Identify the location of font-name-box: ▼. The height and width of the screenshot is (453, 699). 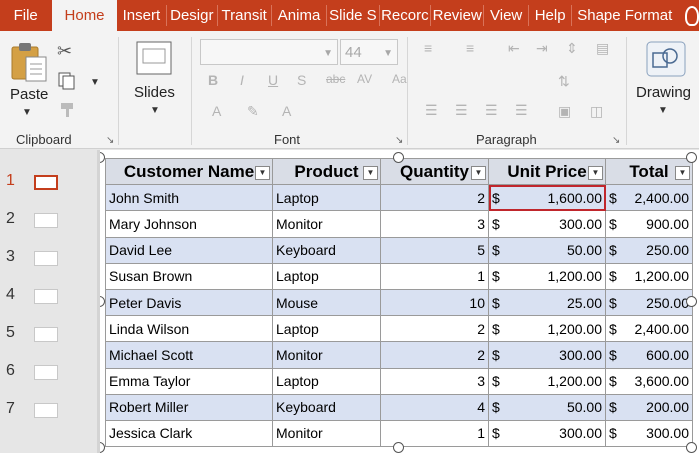
(269, 52).